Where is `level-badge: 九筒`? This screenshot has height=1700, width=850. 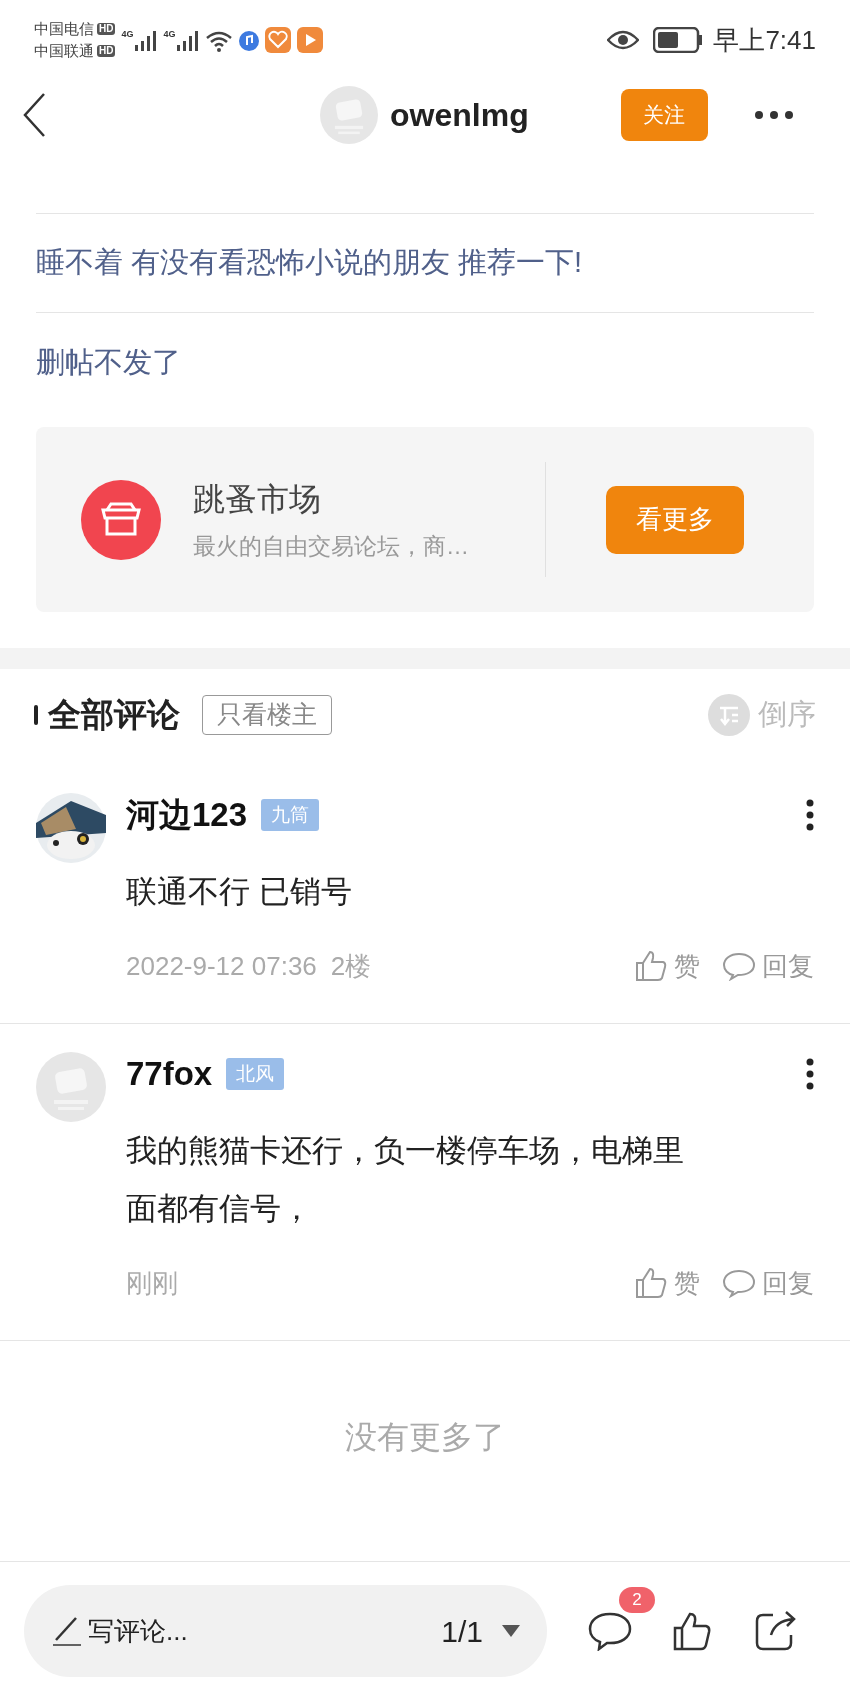 level-badge: 九筒 is located at coordinates (290, 815).